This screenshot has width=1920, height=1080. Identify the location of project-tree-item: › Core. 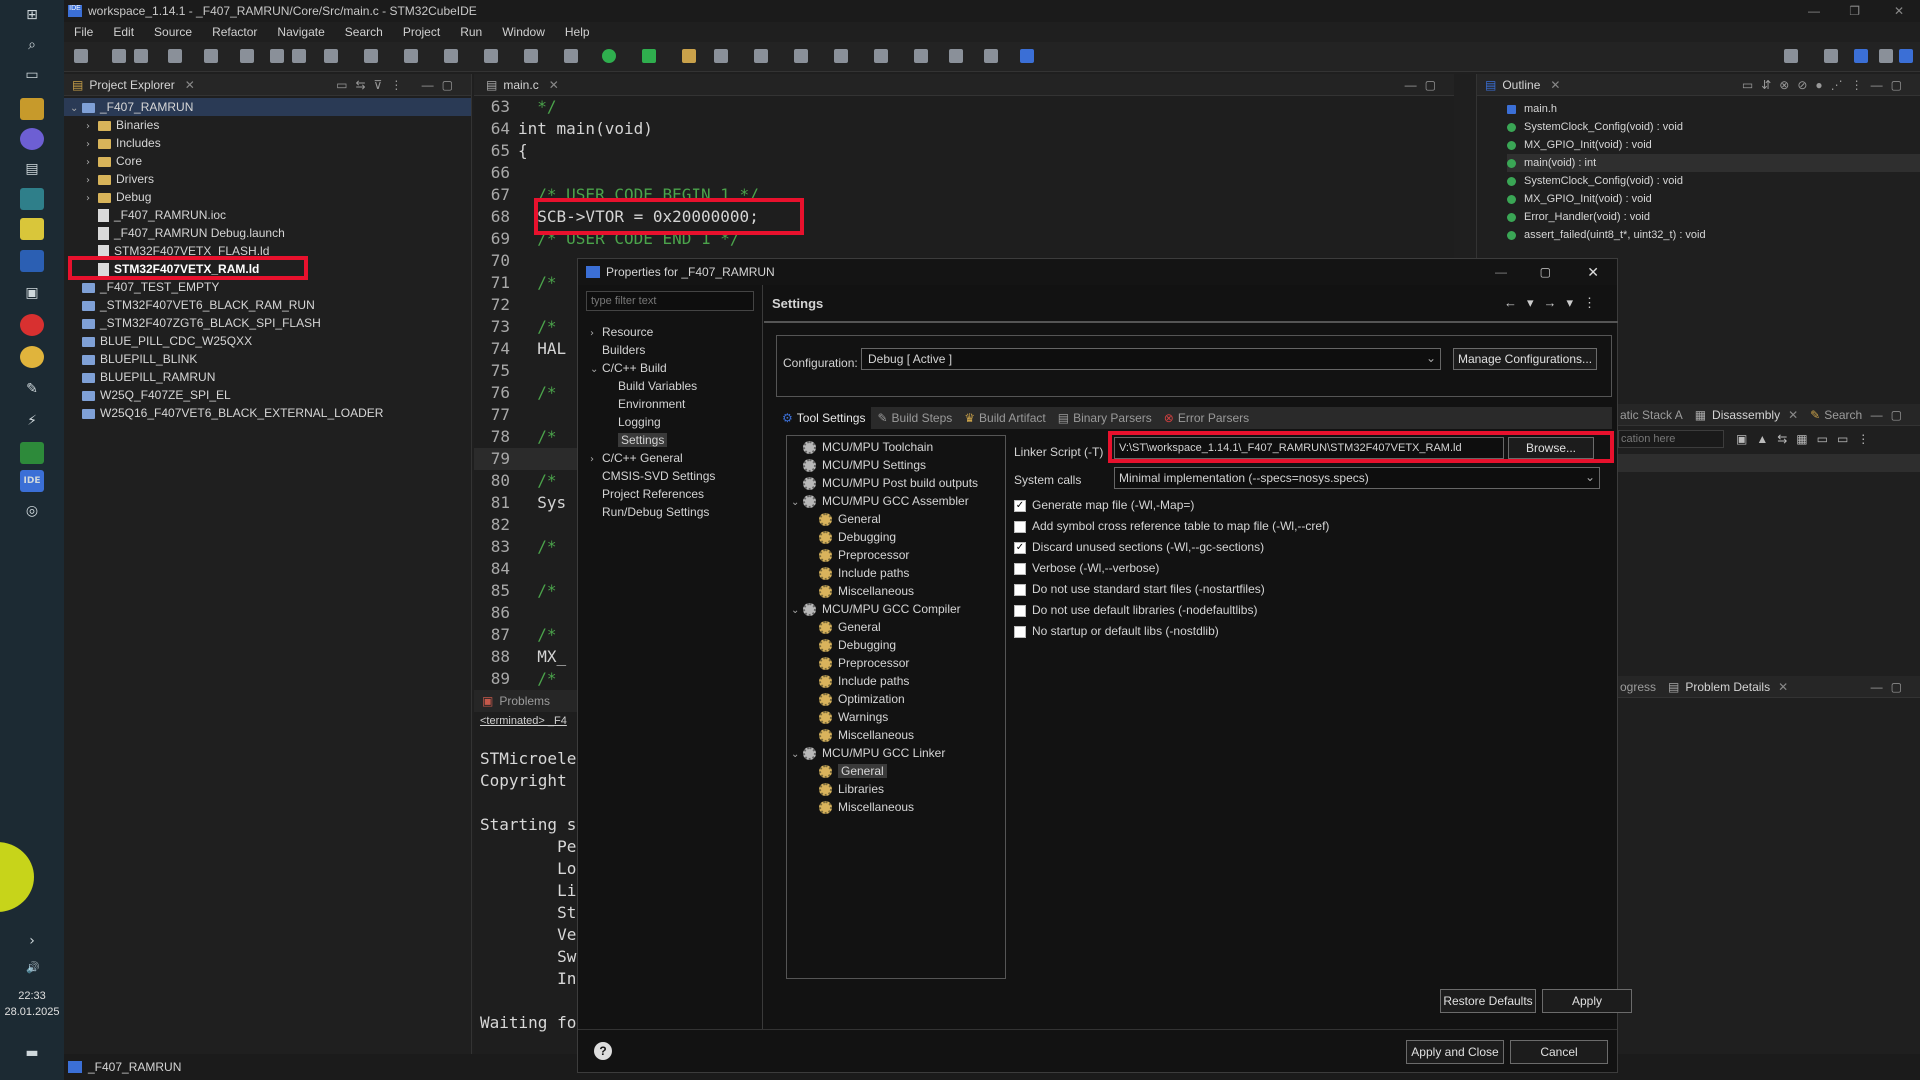
(267, 161).